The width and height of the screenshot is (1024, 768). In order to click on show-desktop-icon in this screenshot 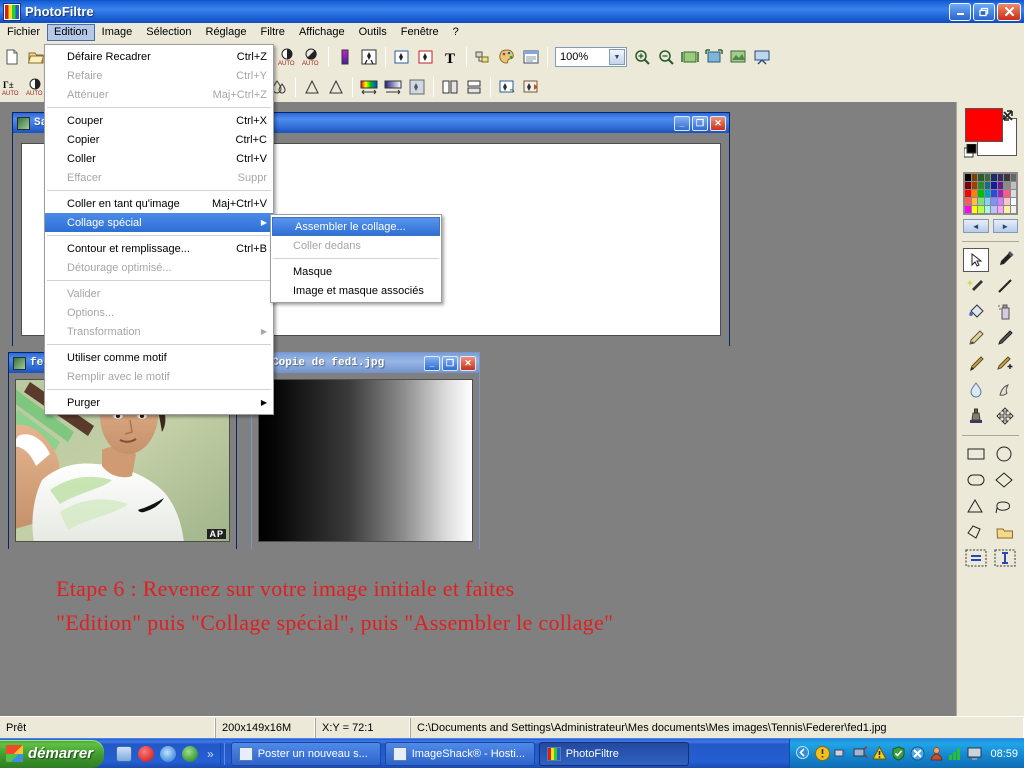, I will do `click(124, 753)`.